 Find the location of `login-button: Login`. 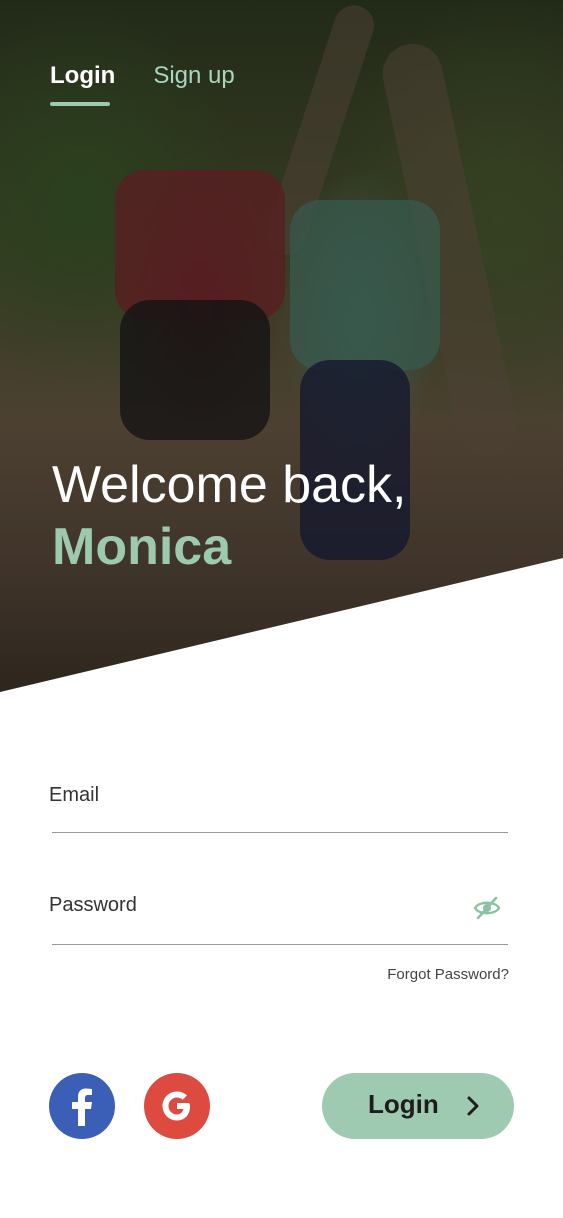

login-button: Login is located at coordinates (418, 1106).